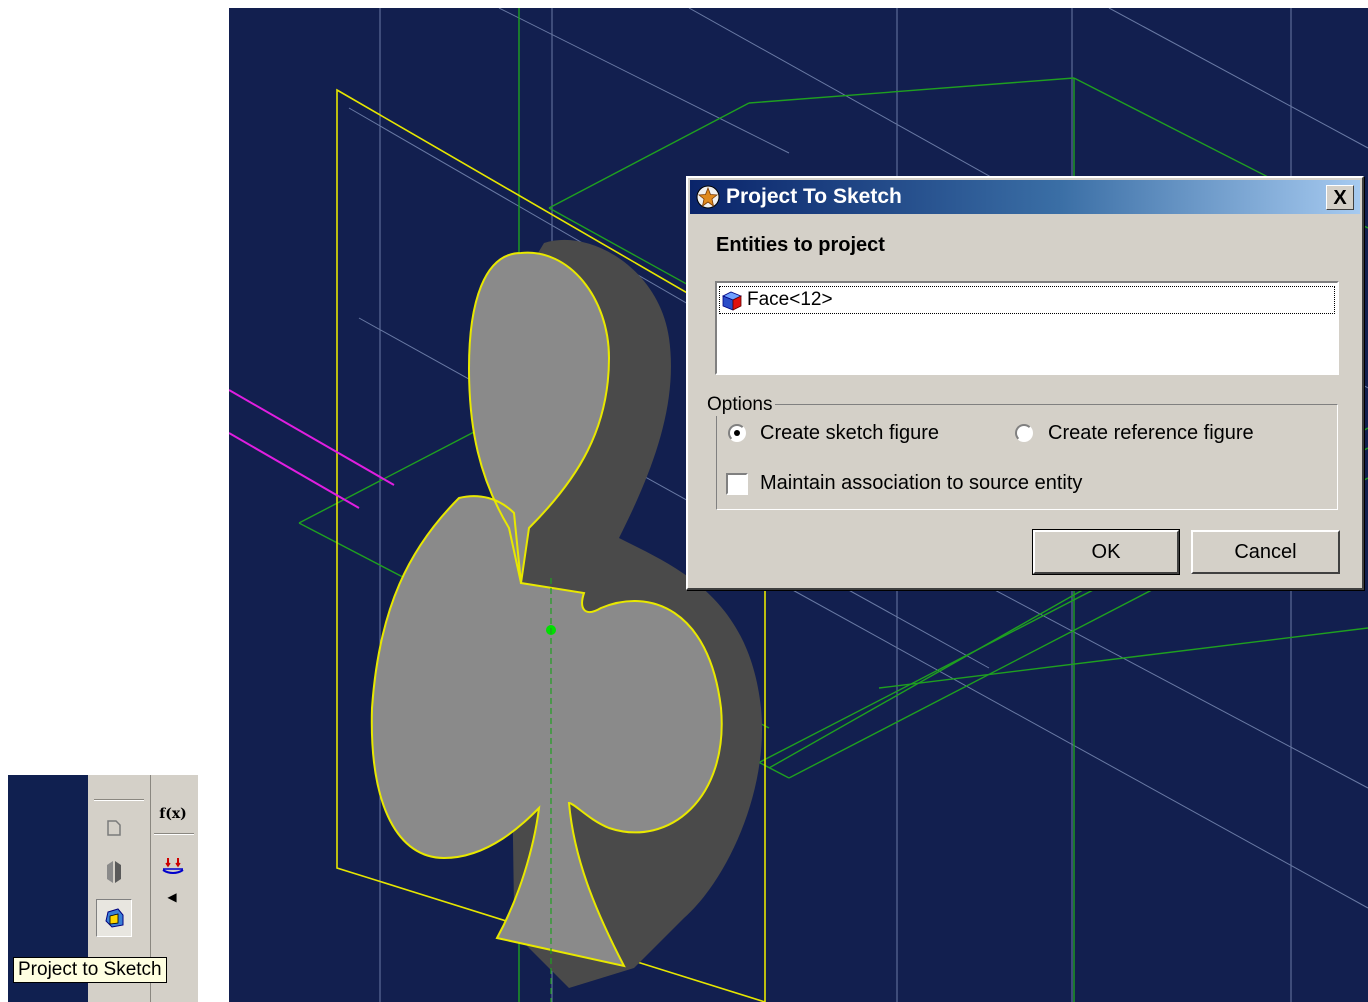  Describe the element at coordinates (114, 918) in the screenshot. I see `project-to-sketch-icon` at that location.